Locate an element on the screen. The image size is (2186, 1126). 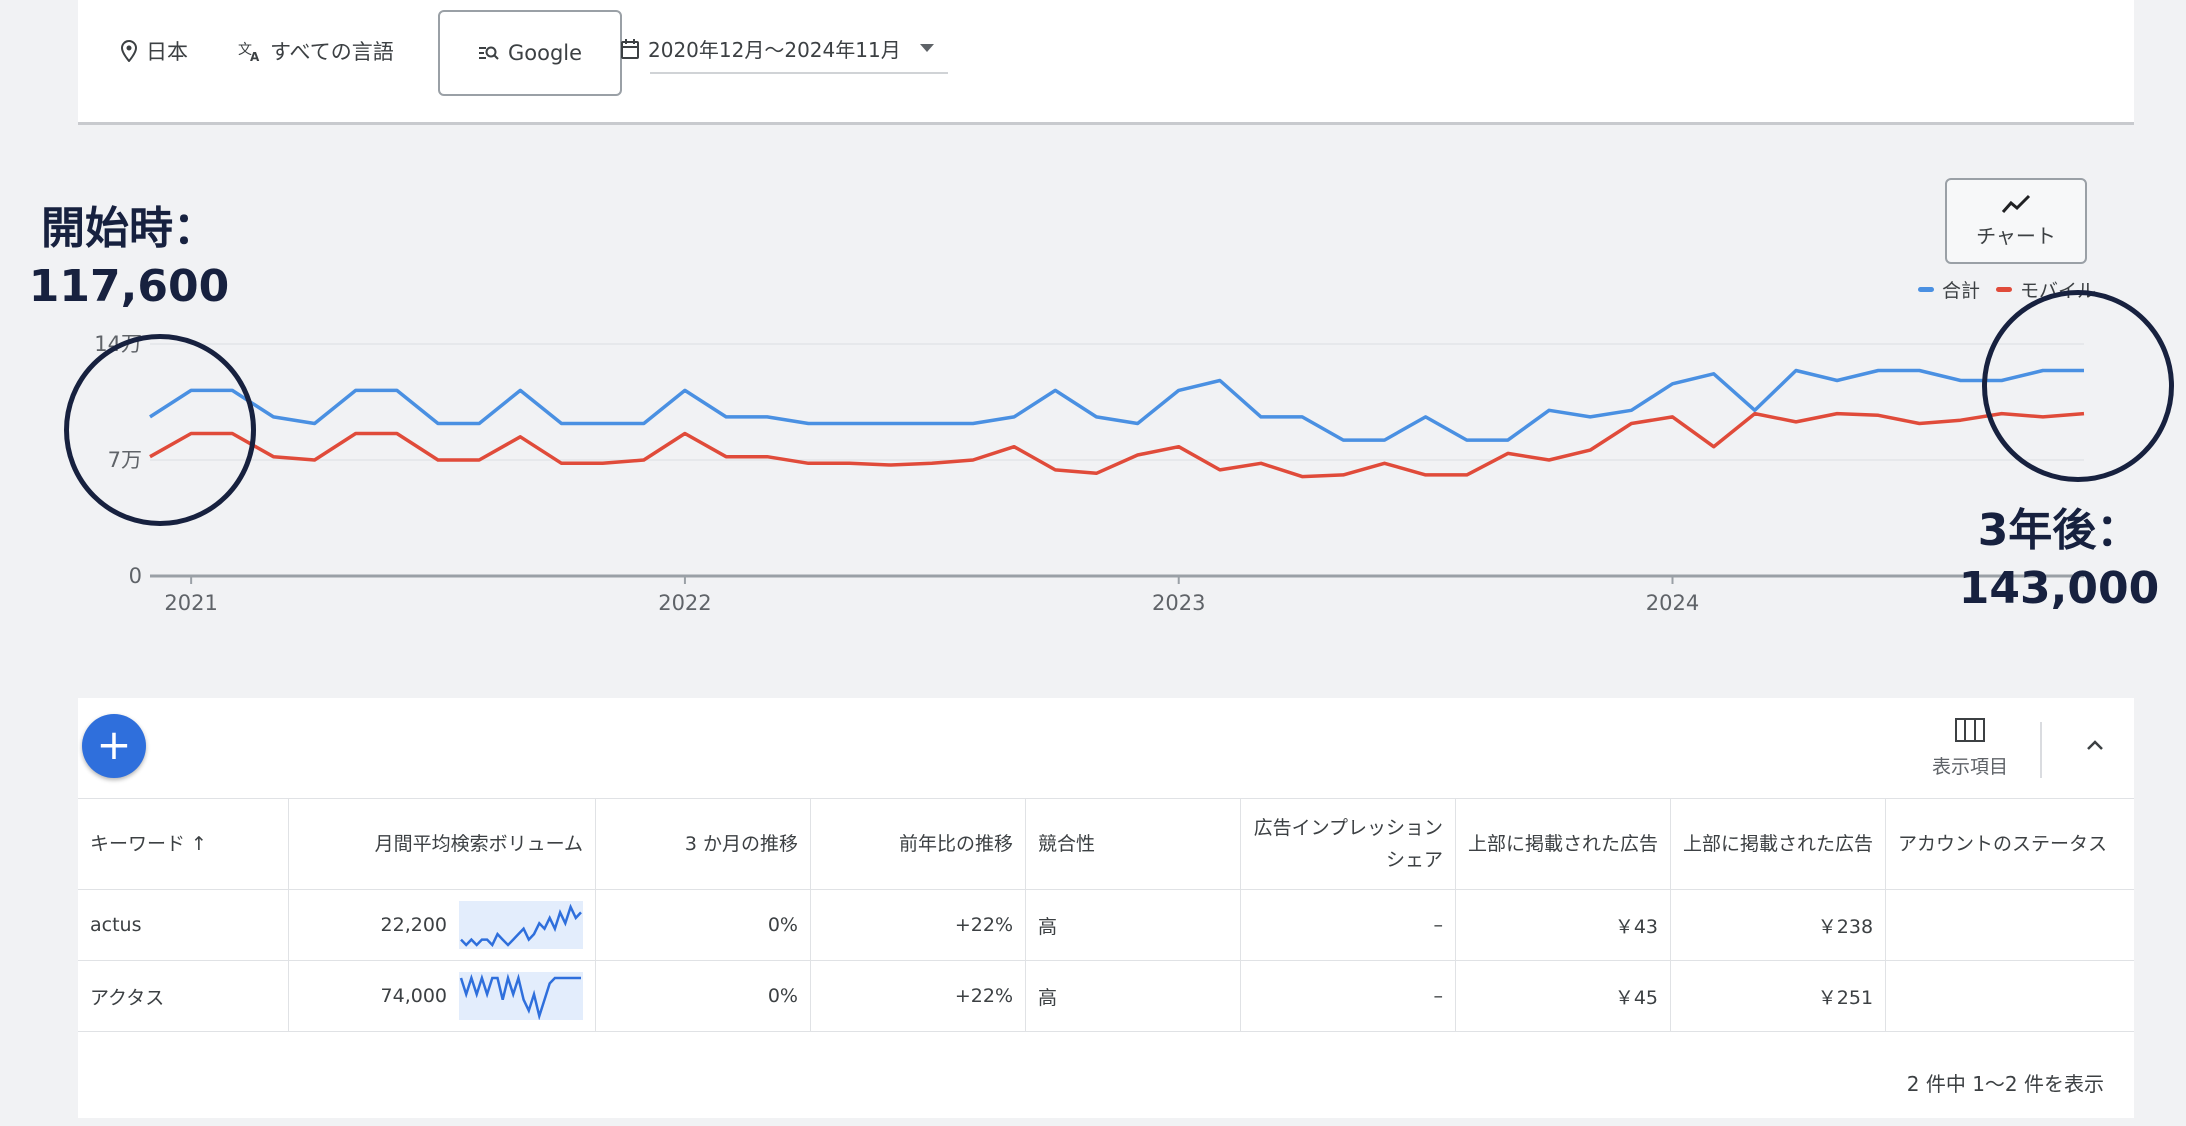
location-pin-icon is located at coordinates (129, 51).